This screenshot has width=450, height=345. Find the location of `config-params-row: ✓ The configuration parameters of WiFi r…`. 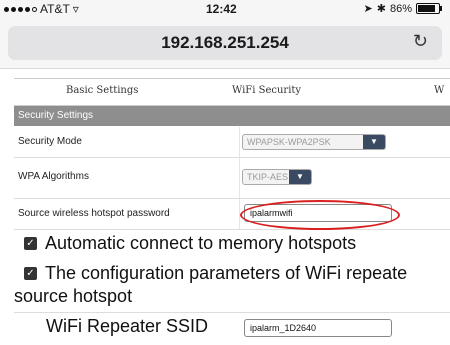

config-params-row: ✓ The configuration parameters of WiFi r… is located at coordinates (232, 285).